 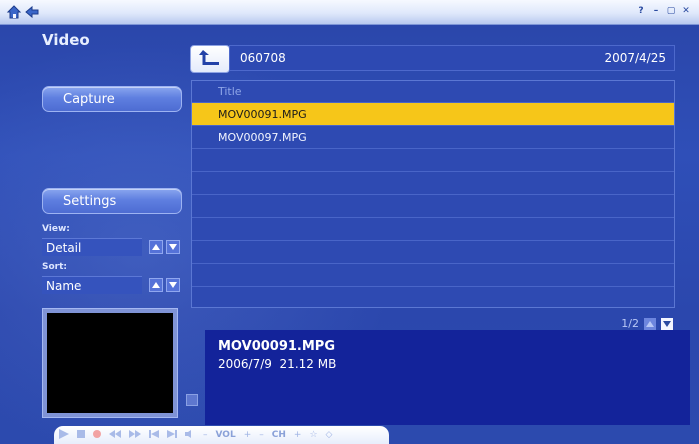 I want to click on page-down-arrow-icon, so click(x=667, y=323).